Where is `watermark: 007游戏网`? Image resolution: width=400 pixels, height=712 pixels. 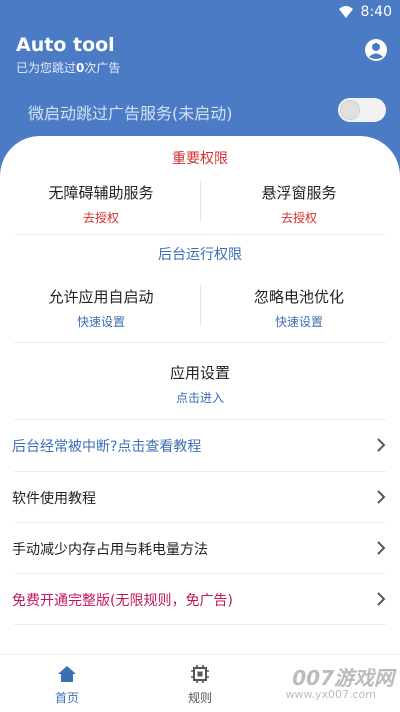 watermark: 007游戏网 is located at coordinates (343, 678).